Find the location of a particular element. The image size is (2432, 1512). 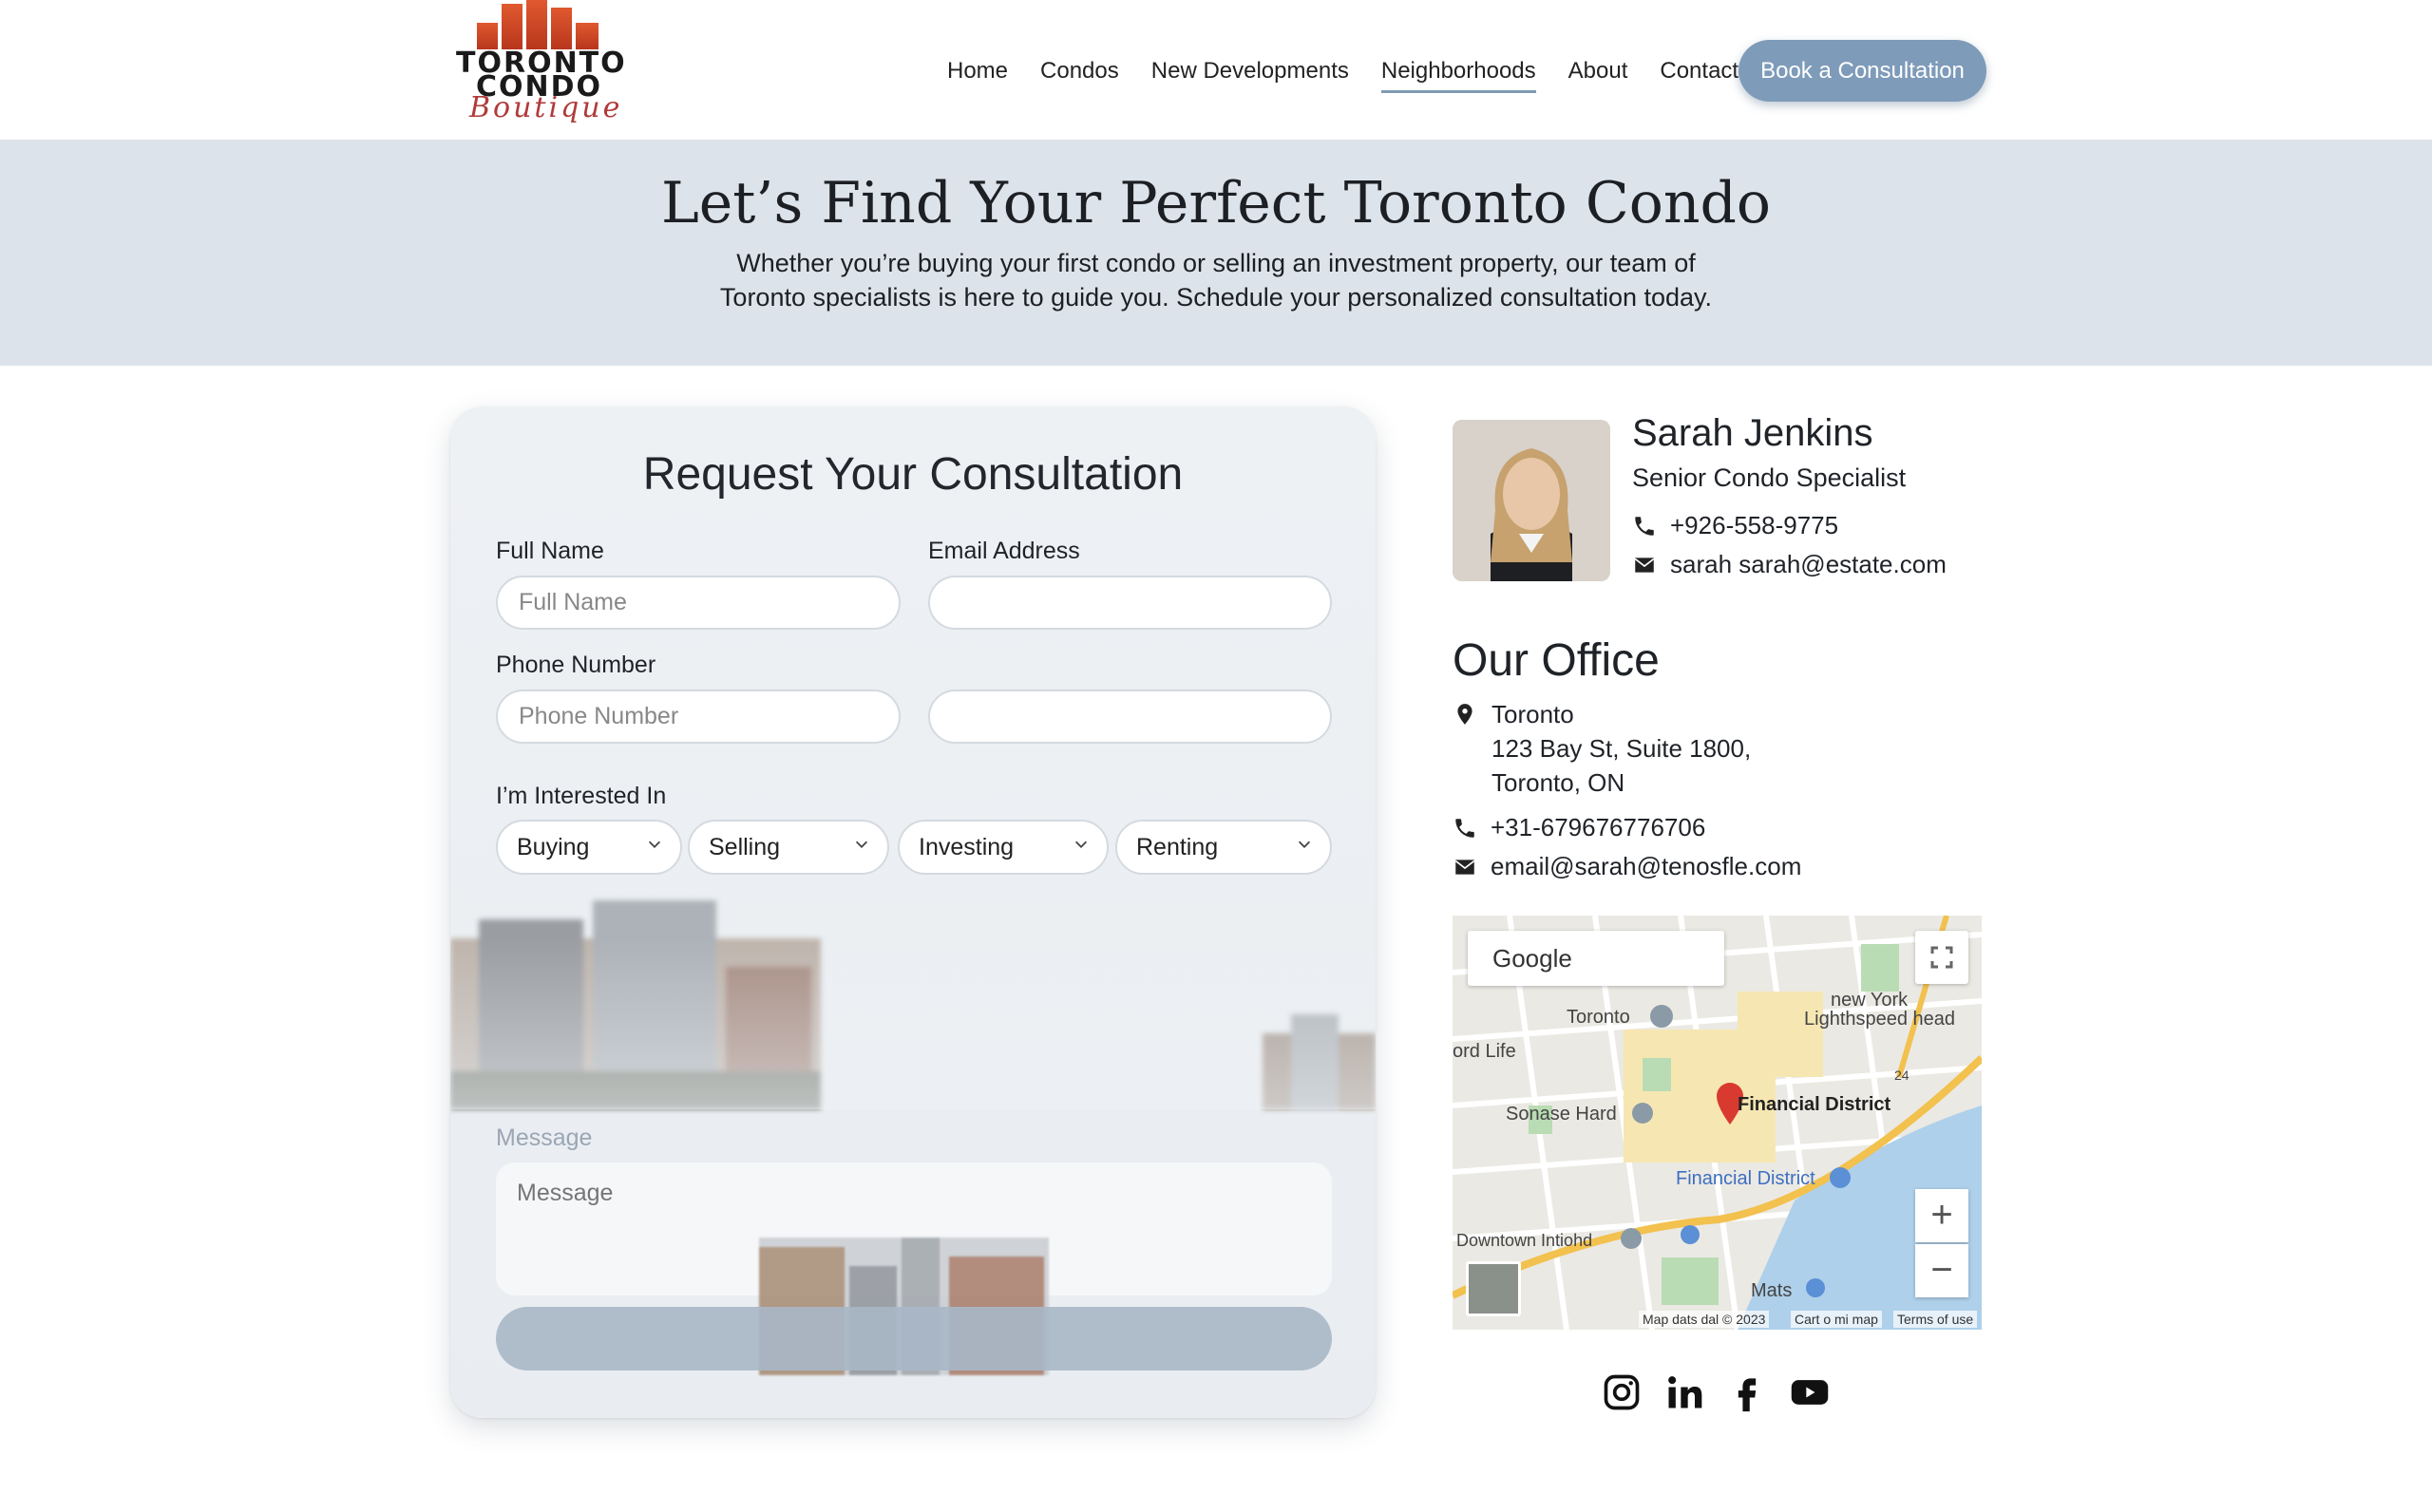

agent-phone: +926-558-9775 is located at coordinates (1735, 525).